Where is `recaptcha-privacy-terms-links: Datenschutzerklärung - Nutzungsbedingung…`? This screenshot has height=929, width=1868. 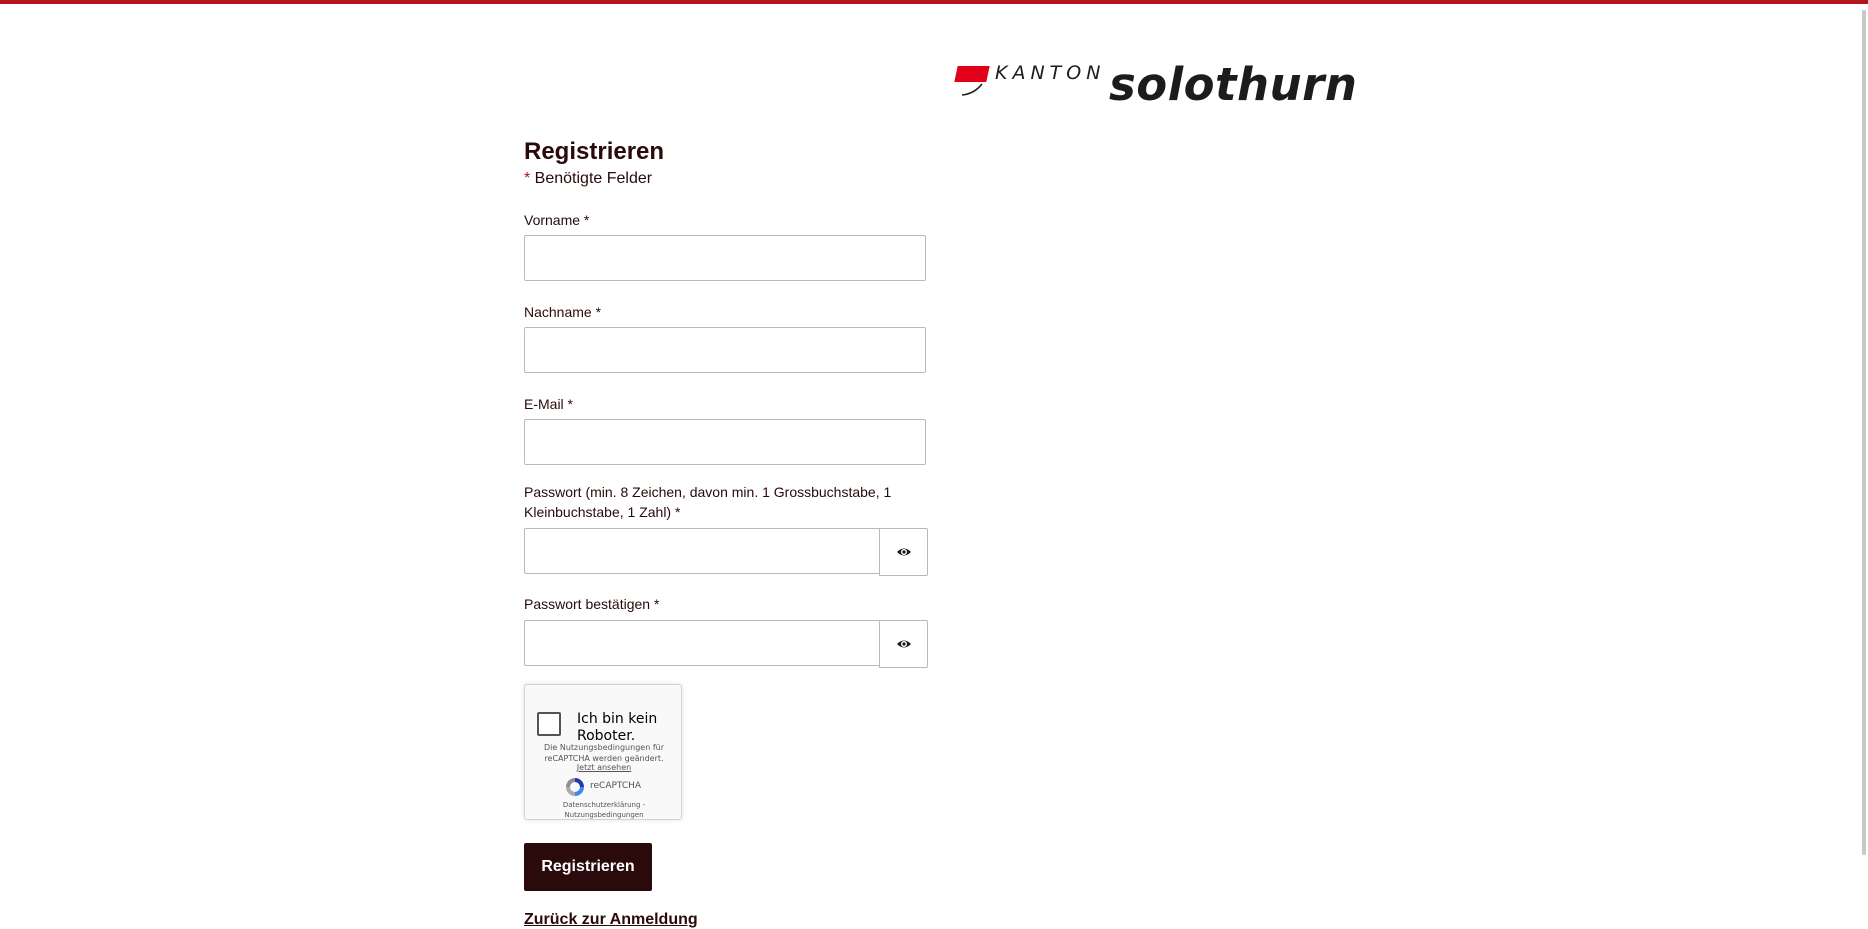 recaptcha-privacy-terms-links: Datenschutzerklärung - Nutzungsbedingung… is located at coordinates (604, 810).